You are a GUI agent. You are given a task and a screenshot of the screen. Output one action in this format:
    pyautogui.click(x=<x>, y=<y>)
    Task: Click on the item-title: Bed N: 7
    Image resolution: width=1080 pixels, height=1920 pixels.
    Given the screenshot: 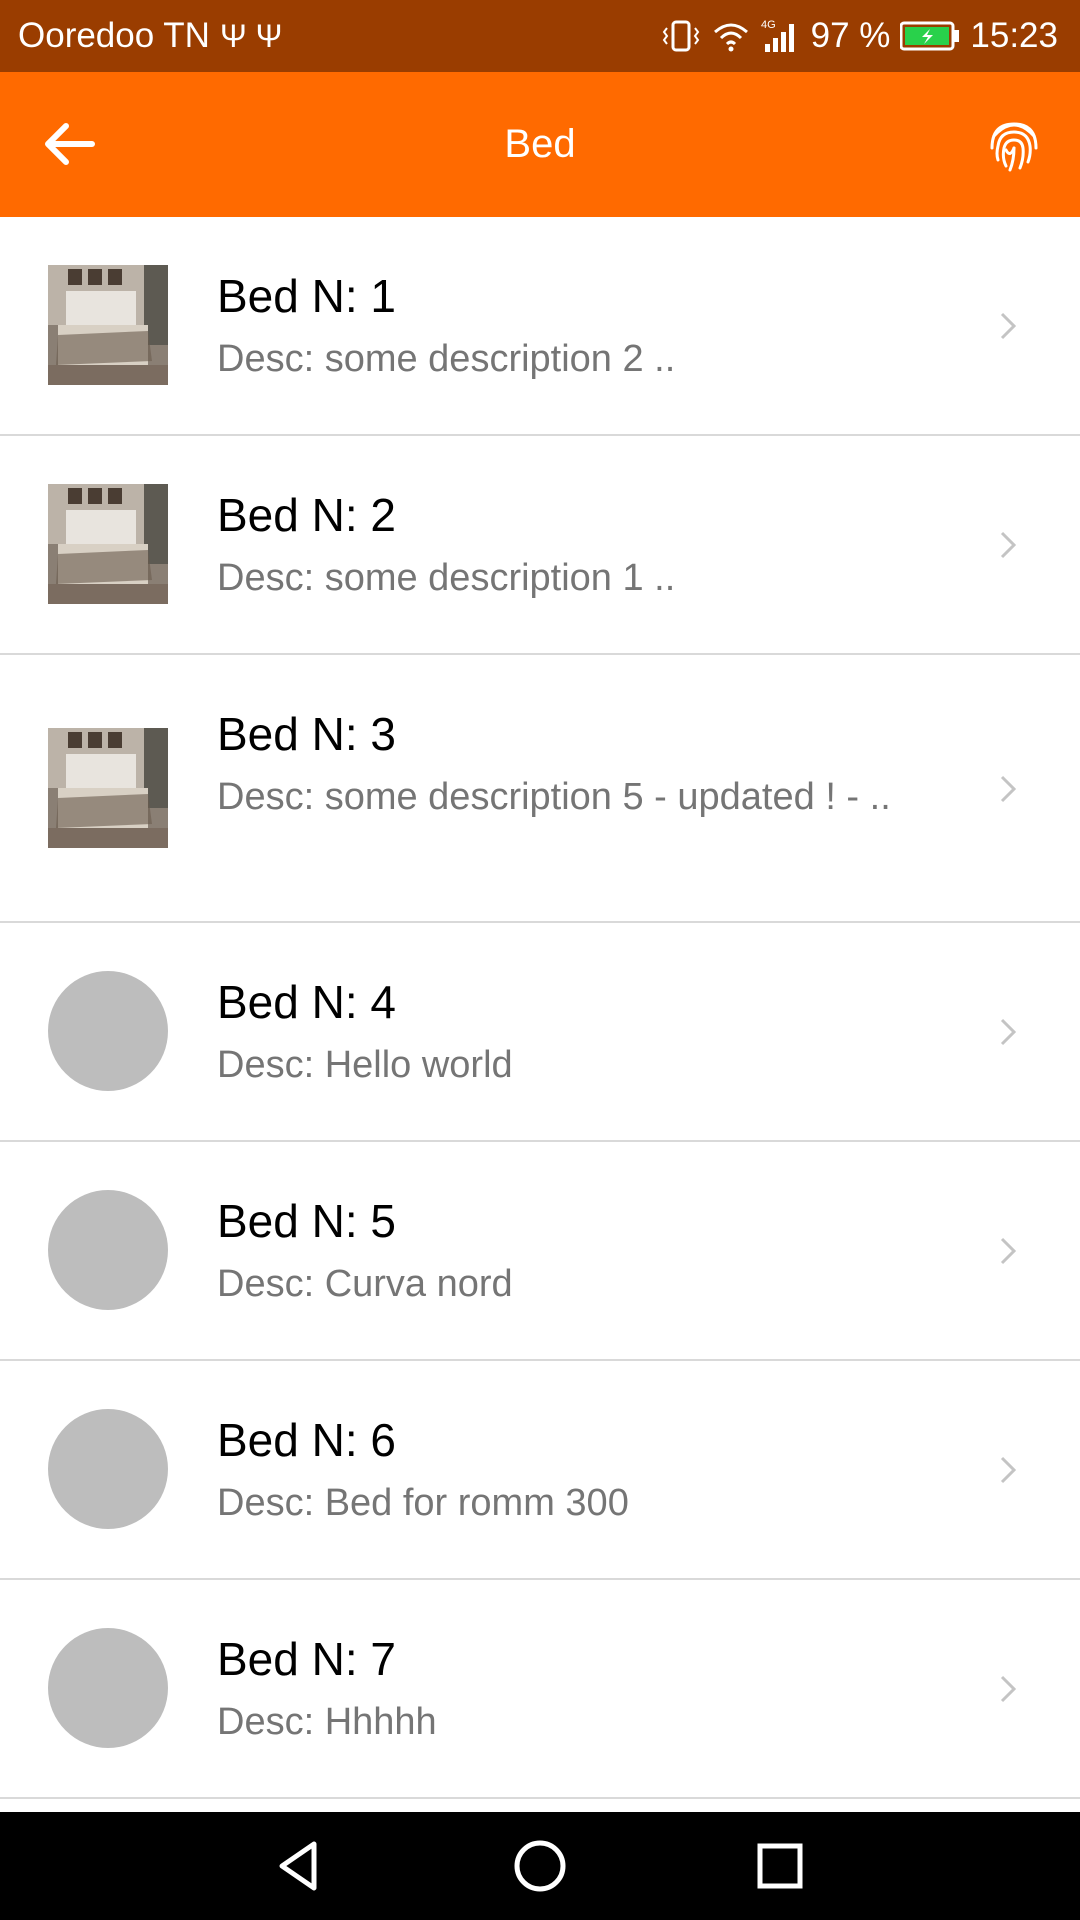 What is the action you would take?
    pyautogui.click(x=306, y=1659)
    